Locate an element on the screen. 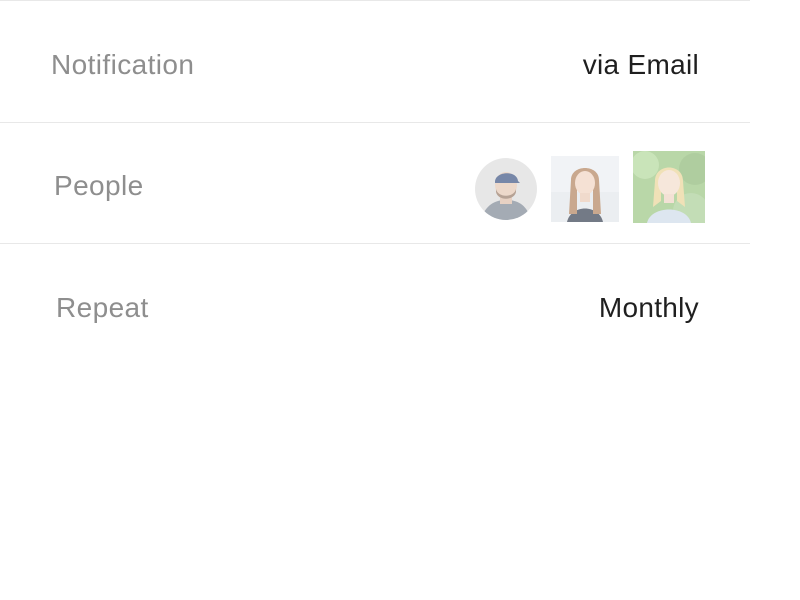 The image size is (800, 600). woman-long-hair-avatar is located at coordinates (585, 188).